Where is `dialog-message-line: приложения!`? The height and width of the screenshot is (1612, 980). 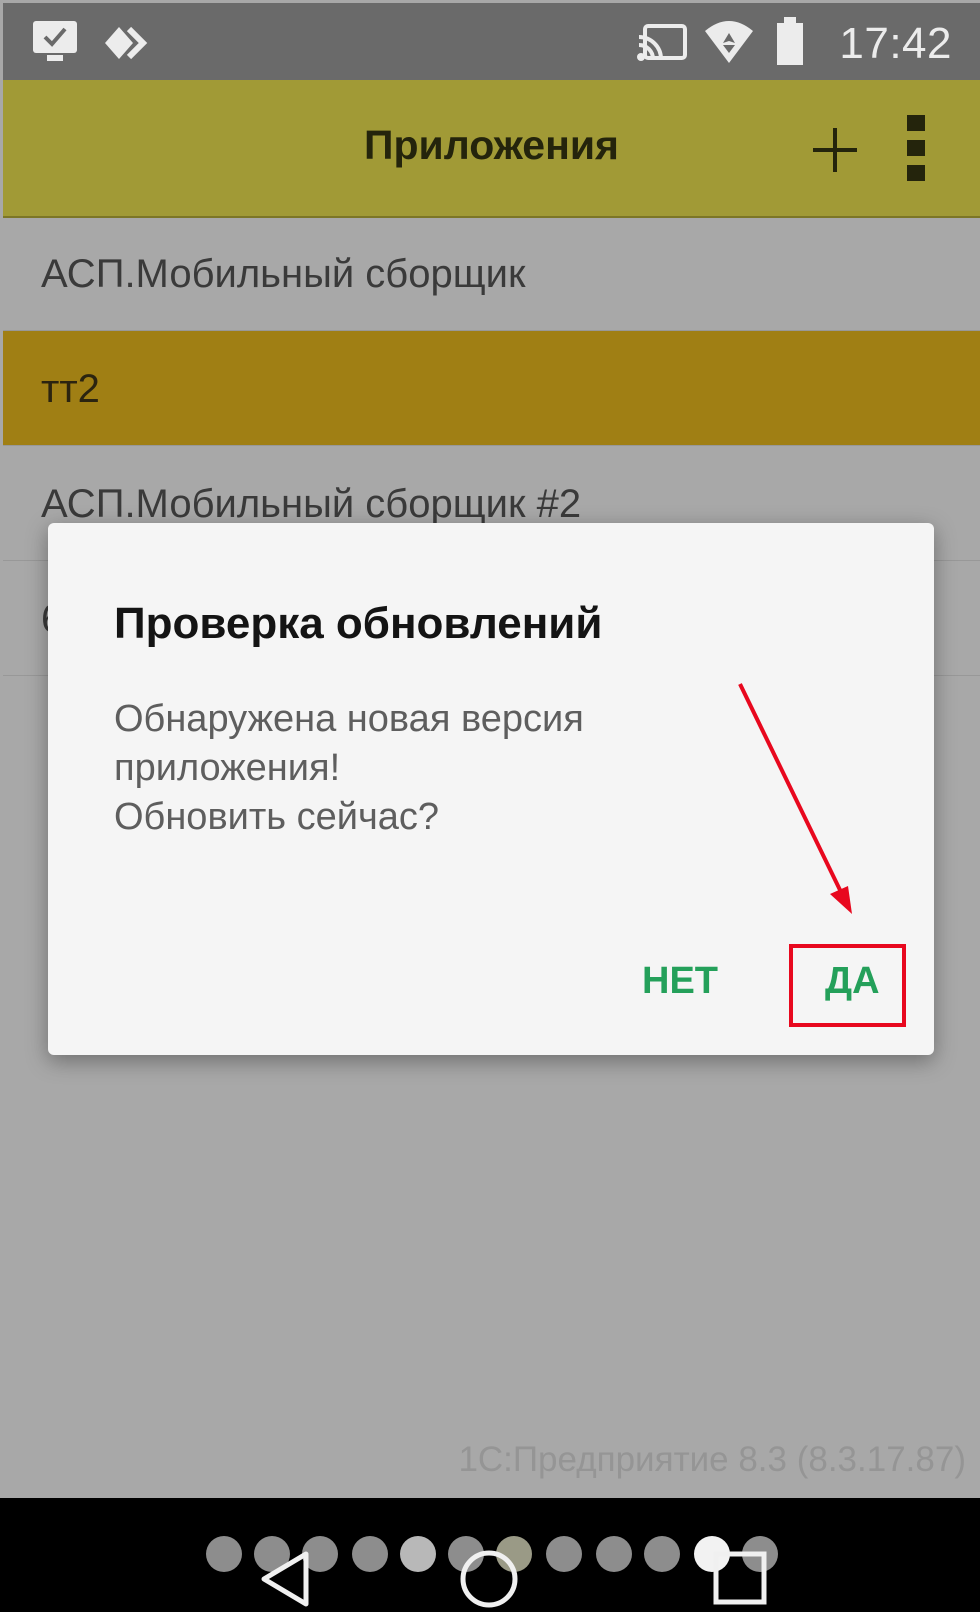 dialog-message-line: приложения! is located at coordinates (227, 768).